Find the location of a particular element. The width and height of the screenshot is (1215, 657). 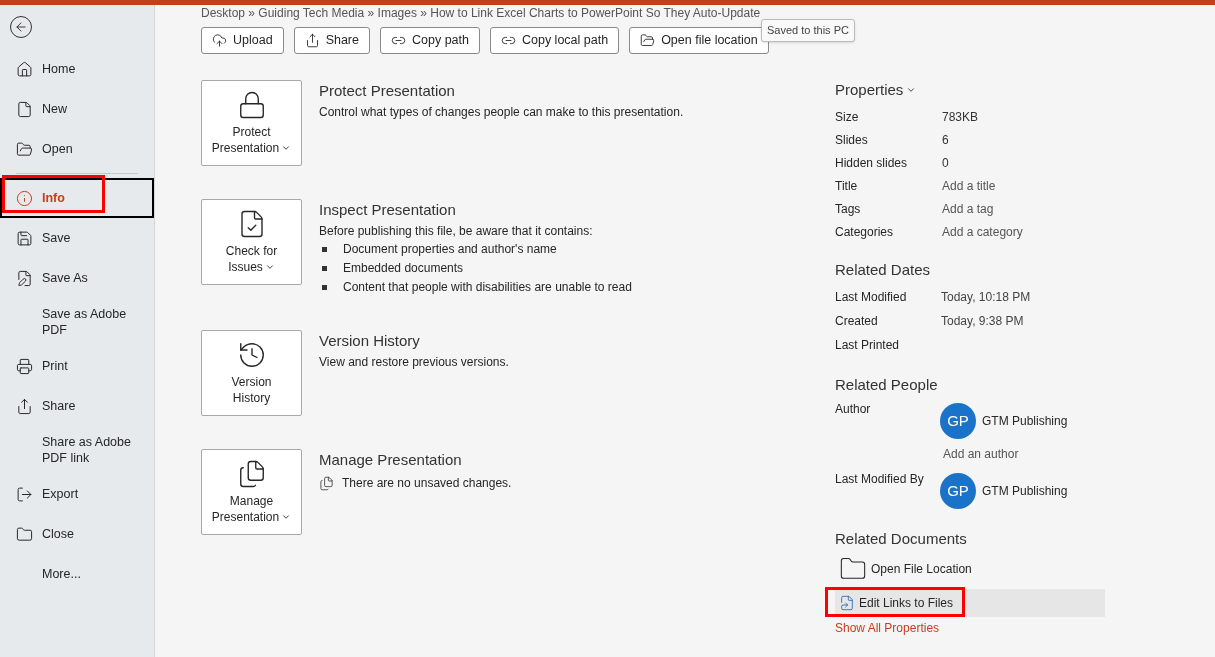

sidebar-item: Open is located at coordinates (77, 149).